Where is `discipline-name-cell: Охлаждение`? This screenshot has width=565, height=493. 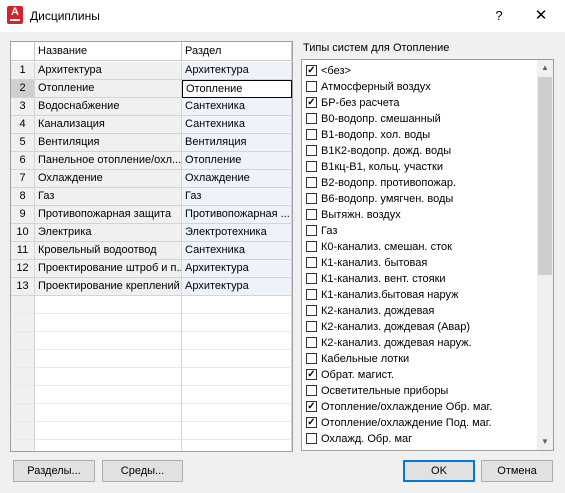
discipline-name-cell: Охлаждение is located at coordinates (108, 179).